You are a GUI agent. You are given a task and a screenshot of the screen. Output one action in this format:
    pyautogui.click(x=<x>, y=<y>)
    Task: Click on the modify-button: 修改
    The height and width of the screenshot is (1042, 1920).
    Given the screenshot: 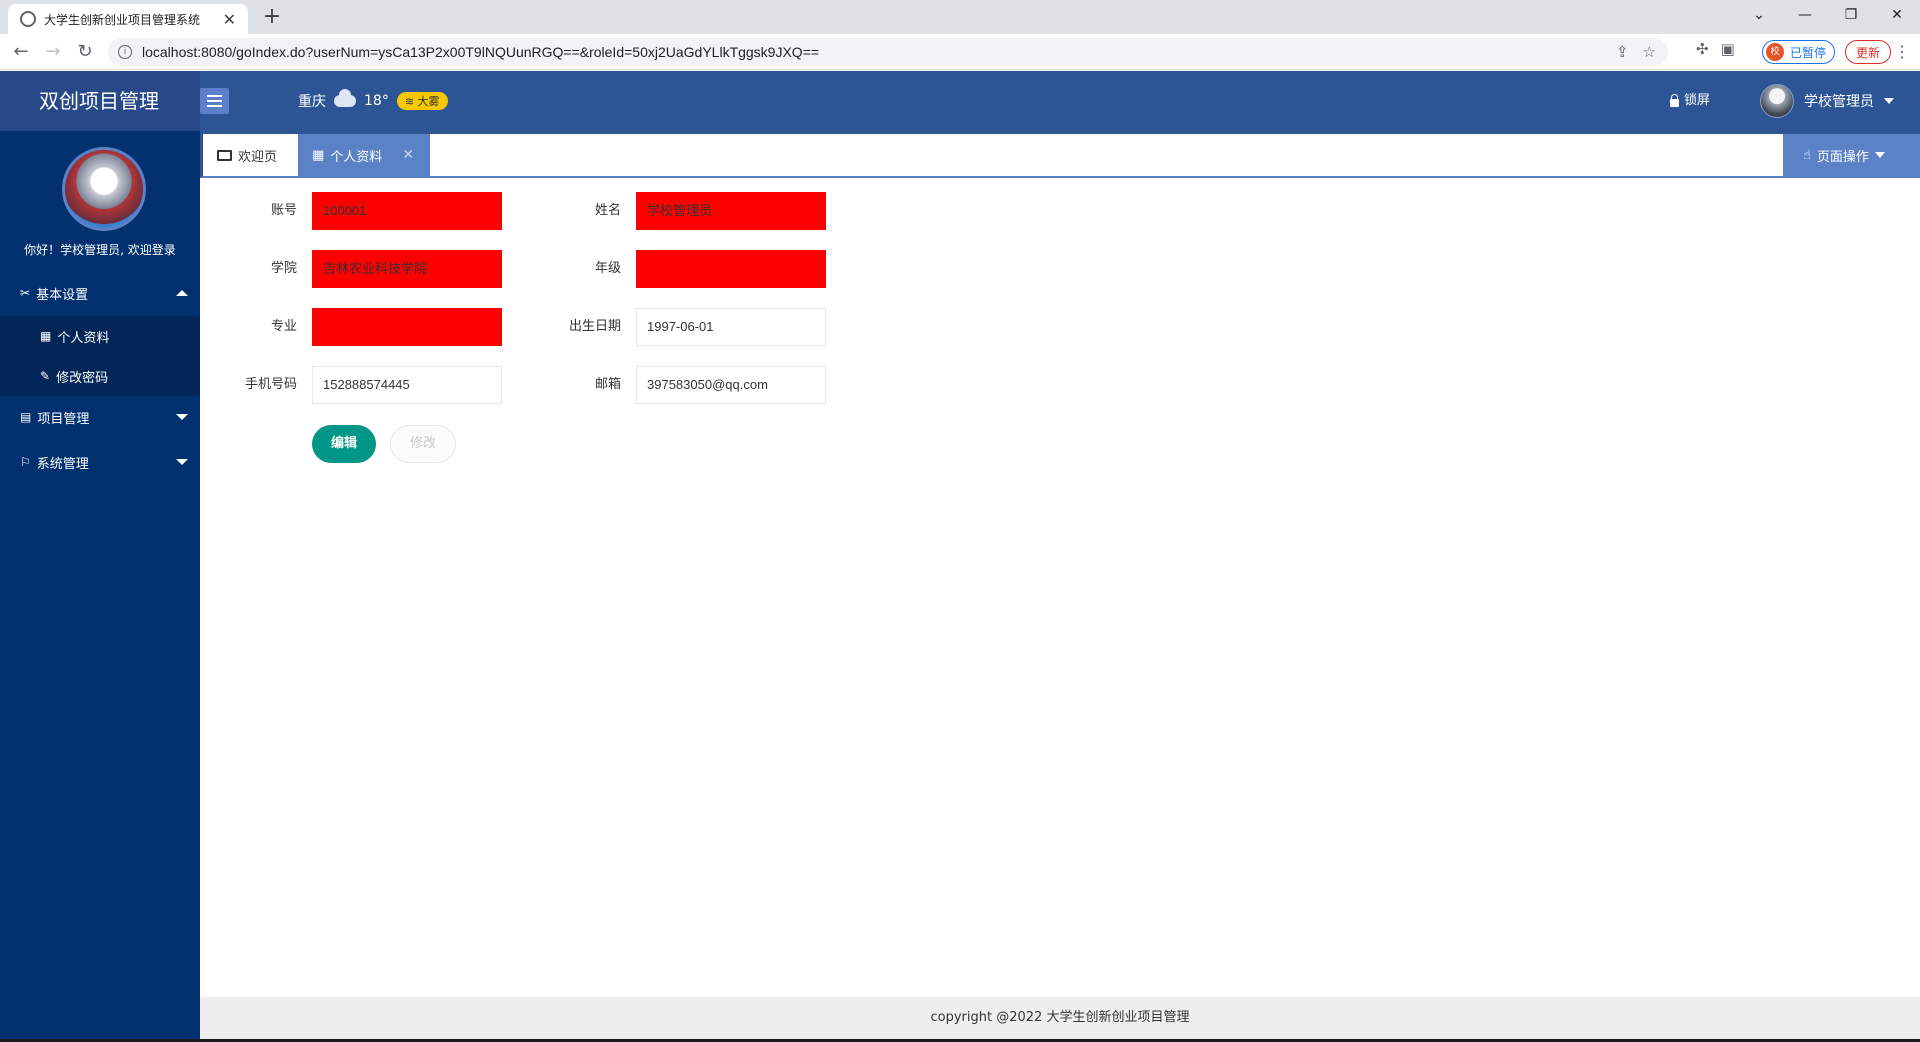 What is the action you would take?
    pyautogui.click(x=423, y=444)
    